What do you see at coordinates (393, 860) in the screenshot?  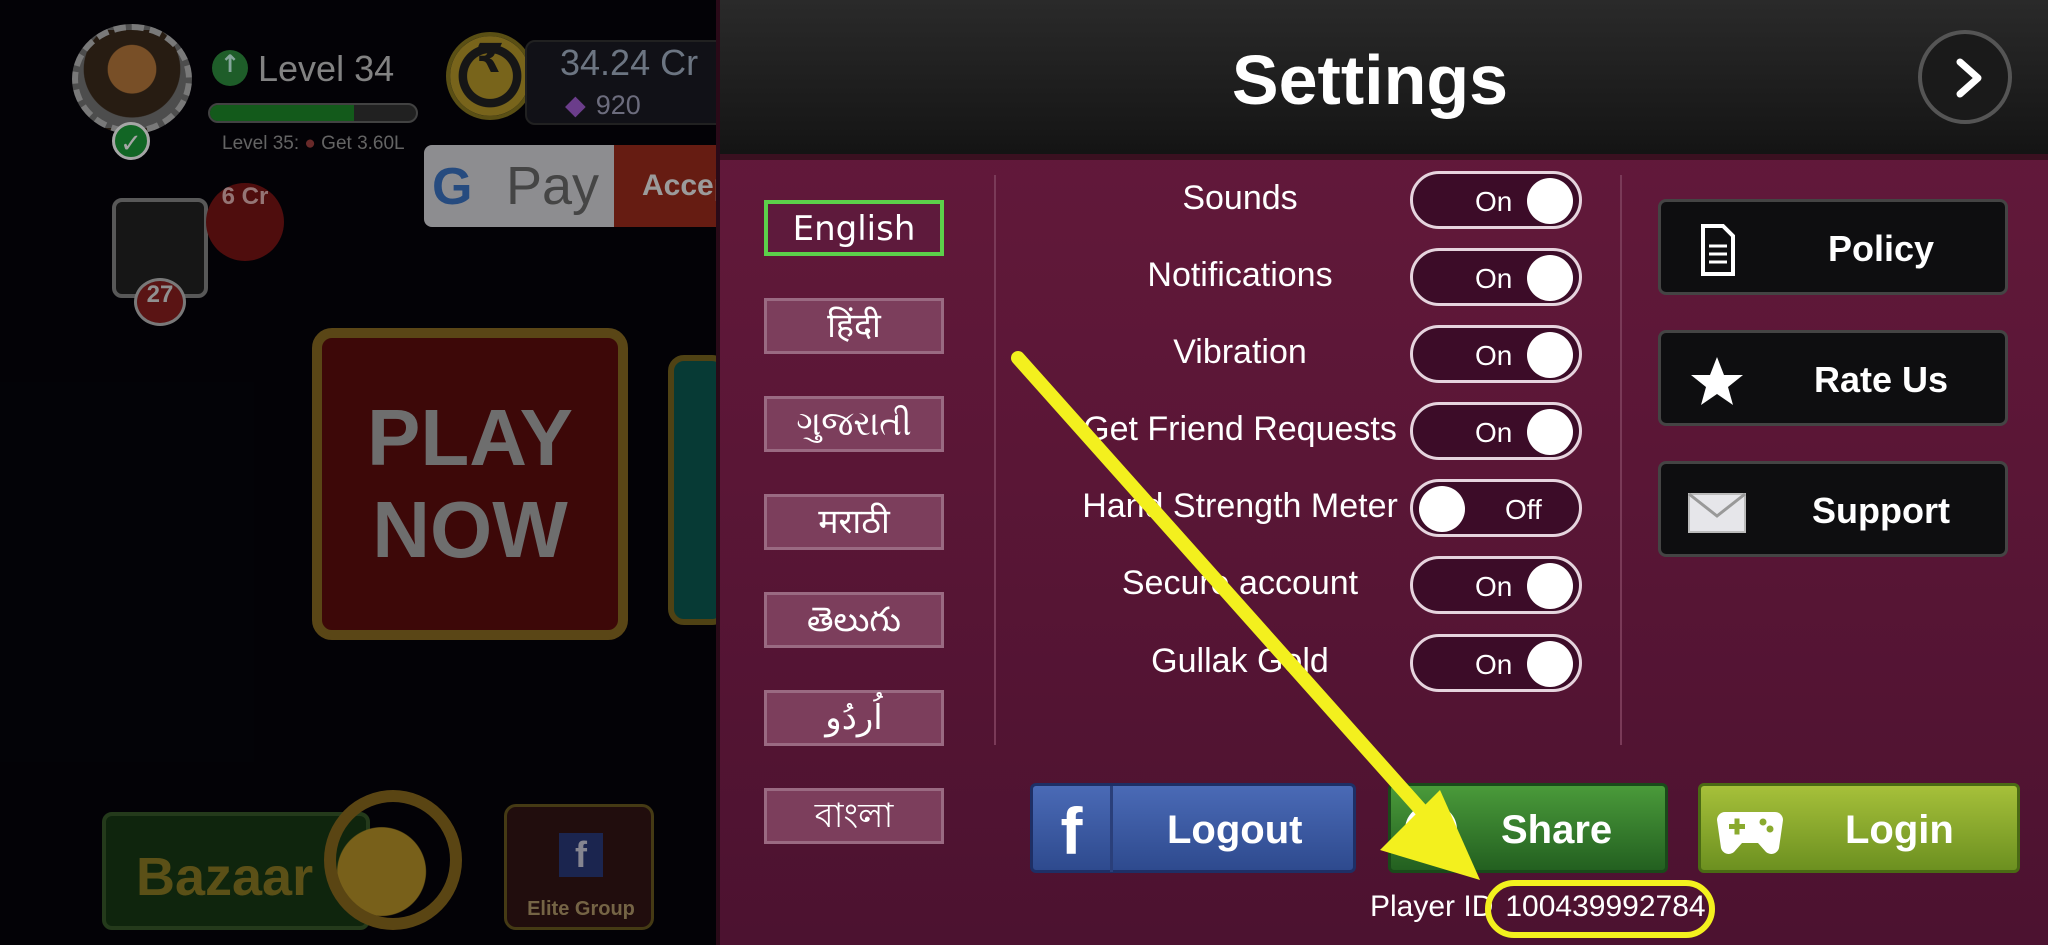 I see `emoji-ring-icon` at bounding box center [393, 860].